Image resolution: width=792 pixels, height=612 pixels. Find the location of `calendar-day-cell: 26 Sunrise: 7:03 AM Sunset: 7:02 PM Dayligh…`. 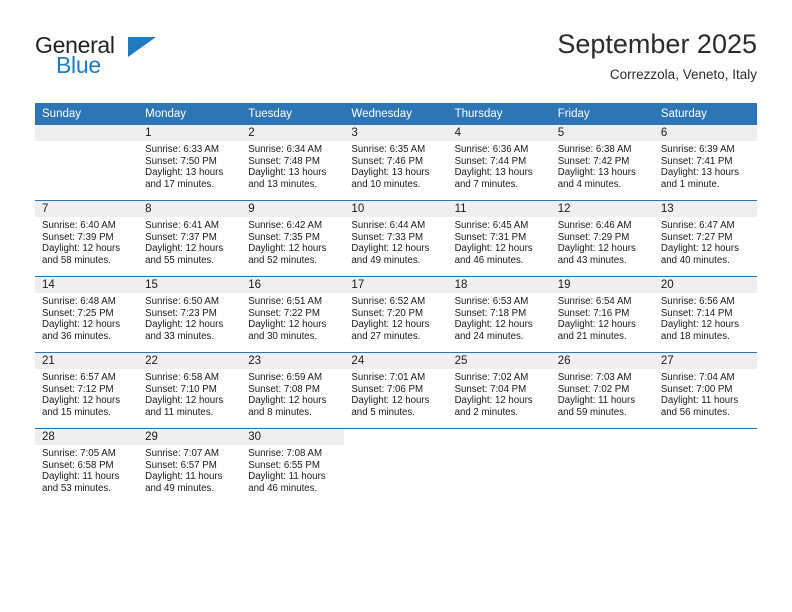

calendar-day-cell: 26 Sunrise: 7:03 AM Sunset: 7:02 PM Dayligh… is located at coordinates (602, 390).